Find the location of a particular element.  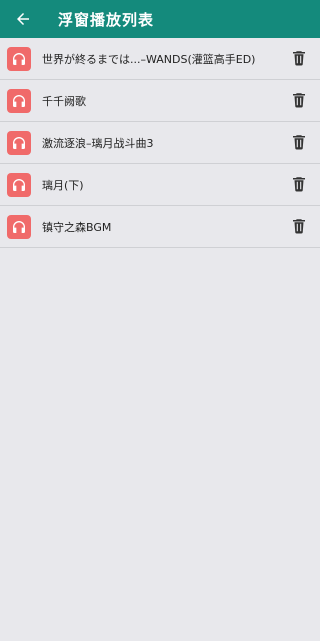

playlist-item: 世界が終るまでは...–WANDS(灌篮高手ED) is located at coordinates (160, 59).